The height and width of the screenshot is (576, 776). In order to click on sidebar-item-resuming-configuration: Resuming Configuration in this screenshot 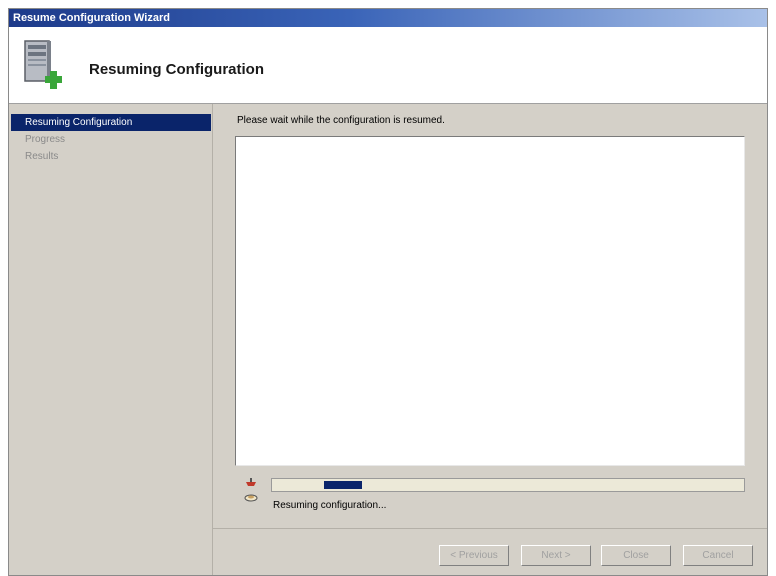, I will do `click(111, 122)`.